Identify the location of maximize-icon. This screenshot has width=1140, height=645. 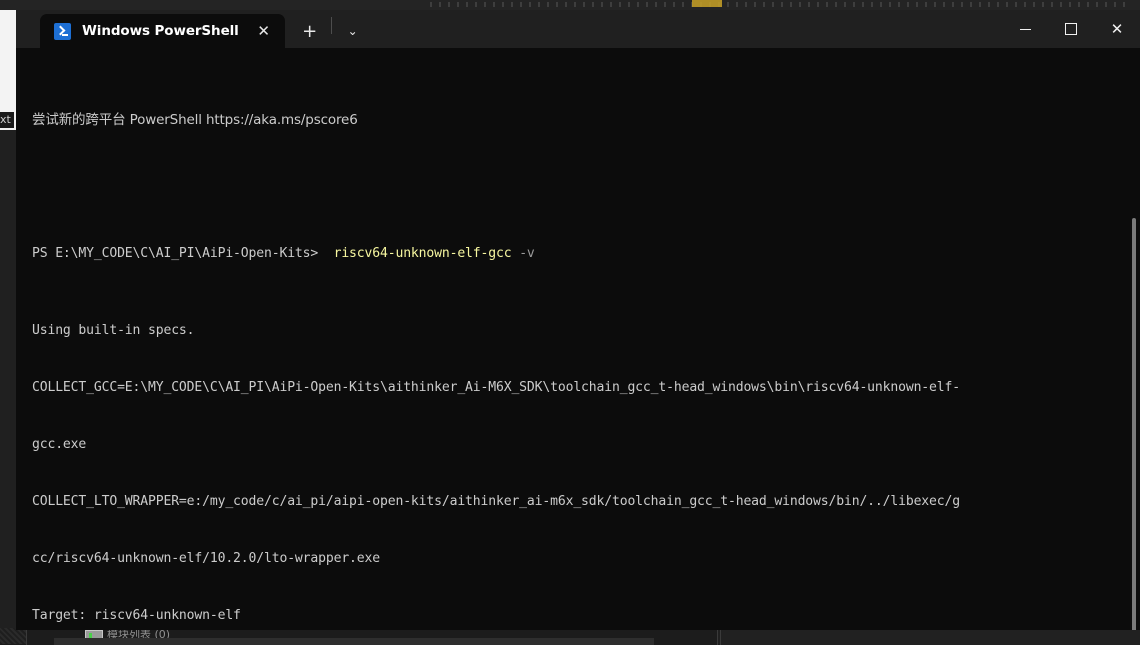
(1071, 29).